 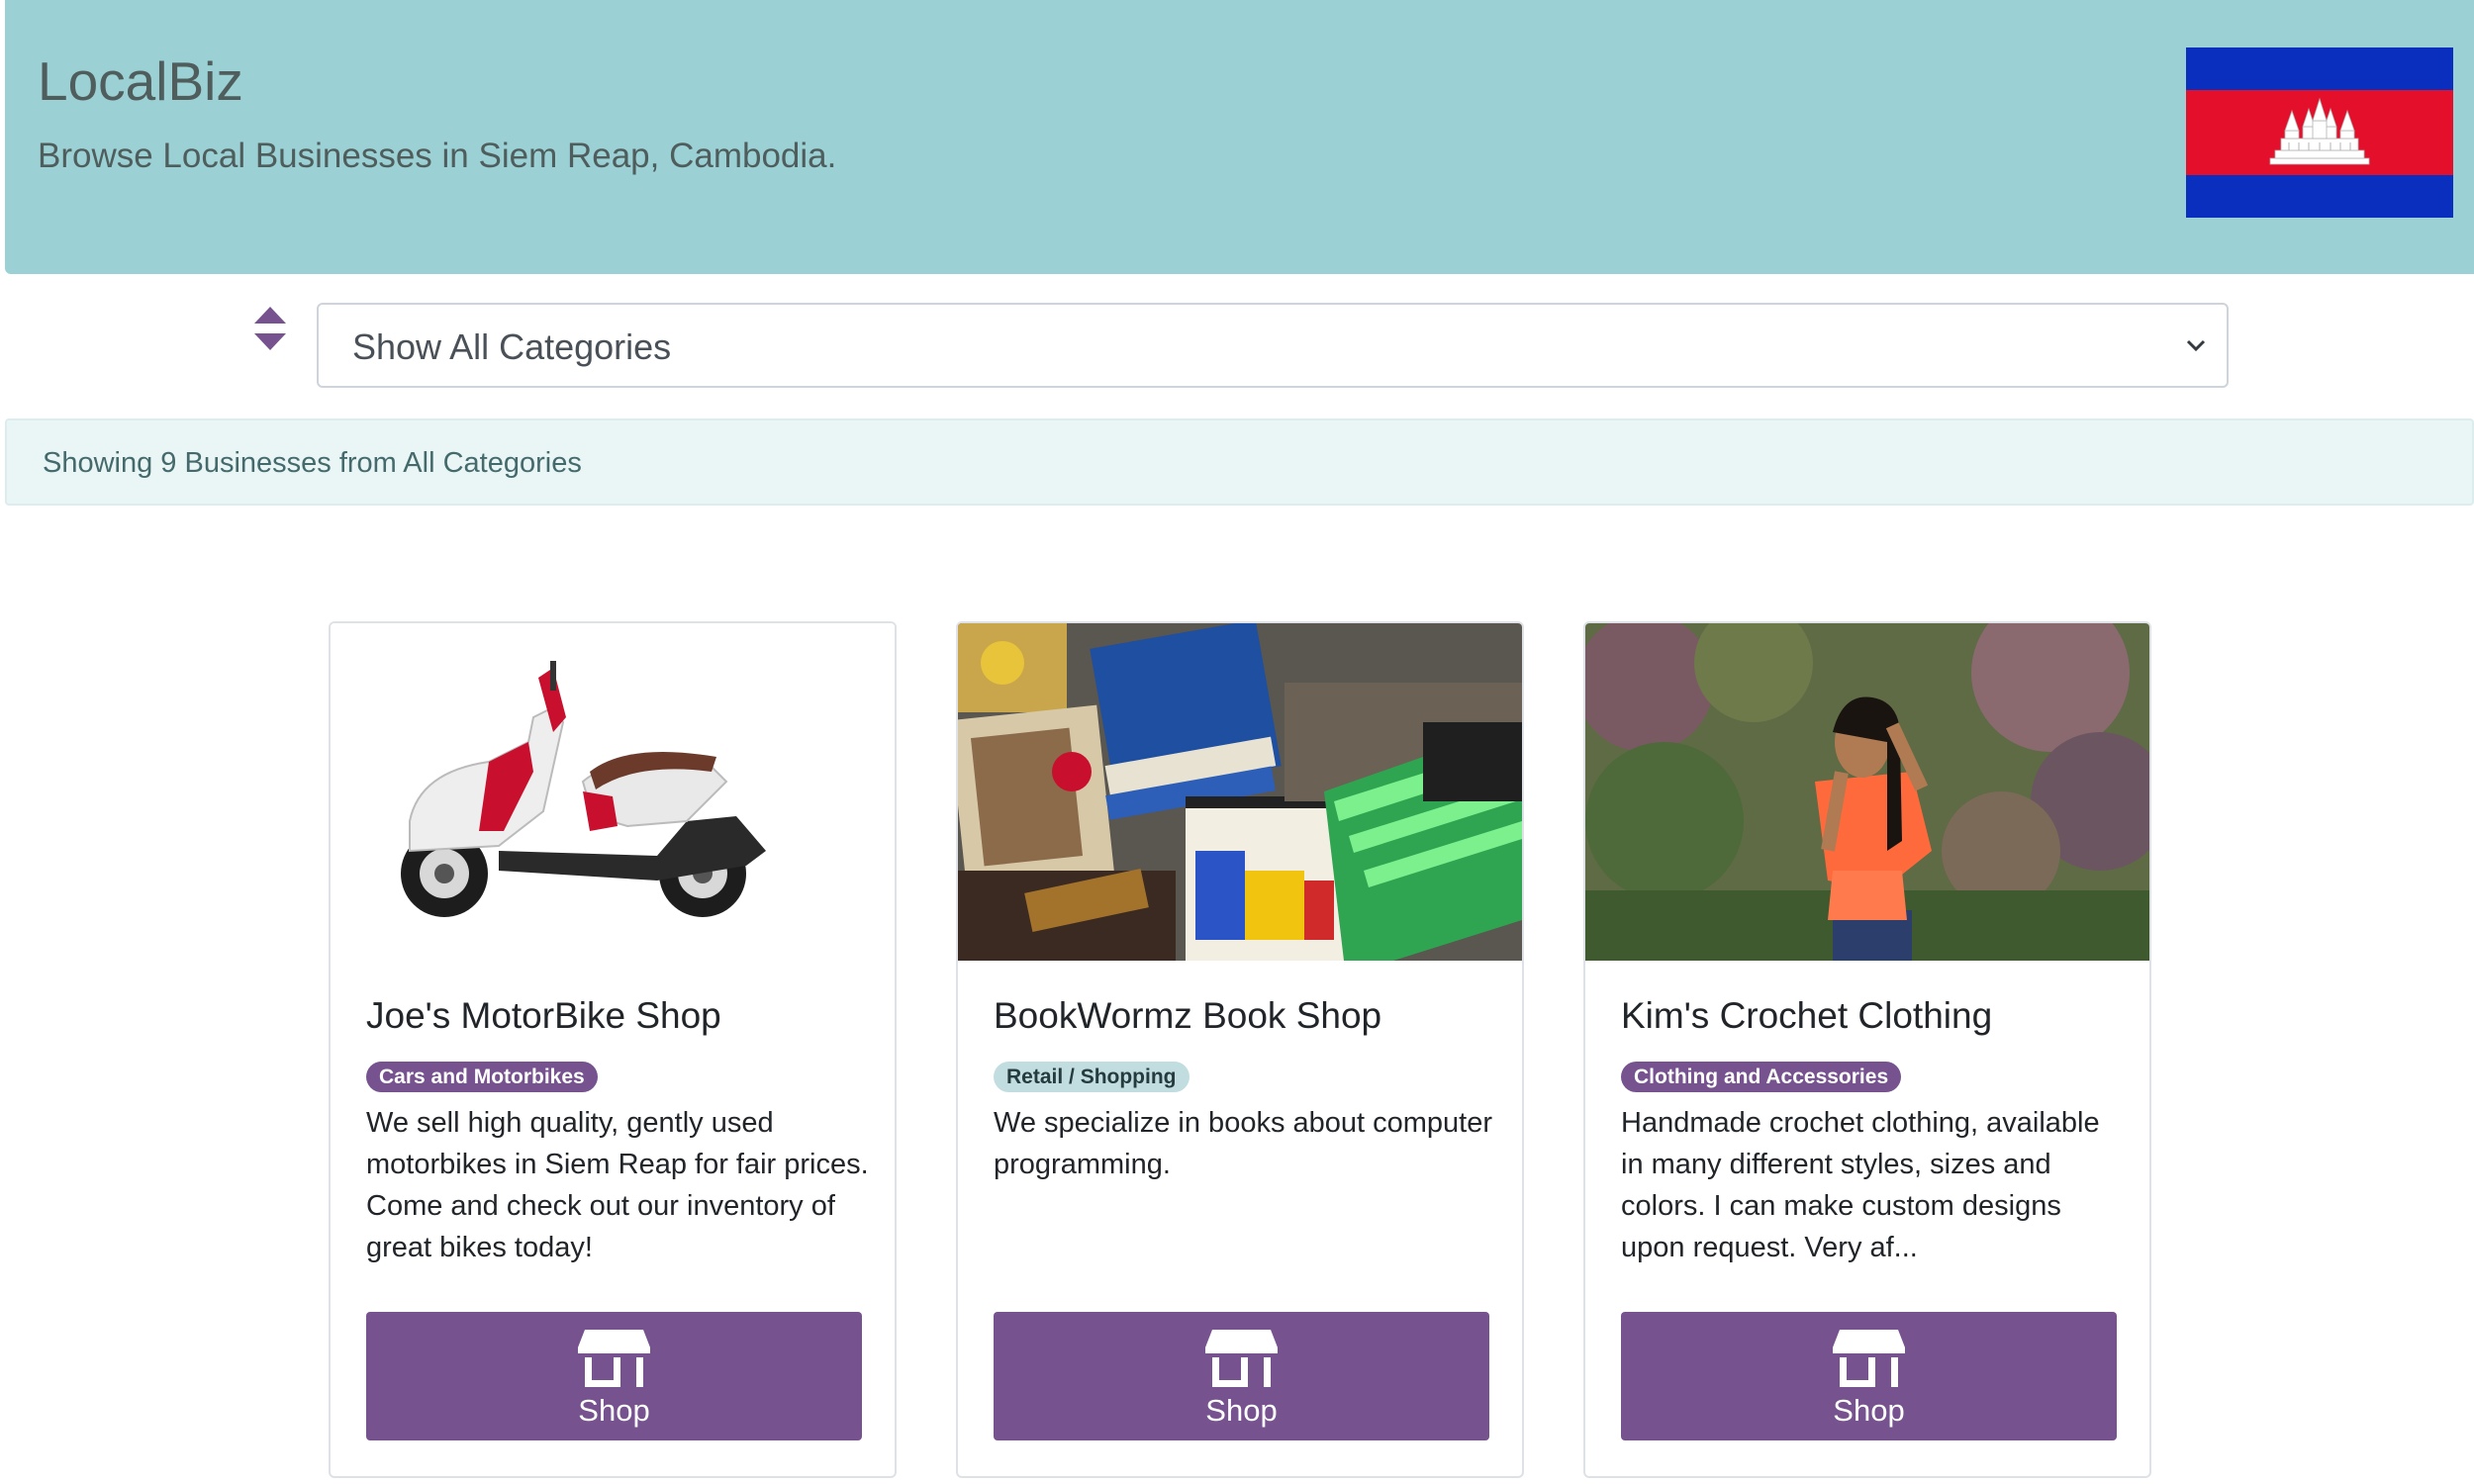 I want to click on business-title: Joe's MotorBike Shop, so click(x=544, y=1016).